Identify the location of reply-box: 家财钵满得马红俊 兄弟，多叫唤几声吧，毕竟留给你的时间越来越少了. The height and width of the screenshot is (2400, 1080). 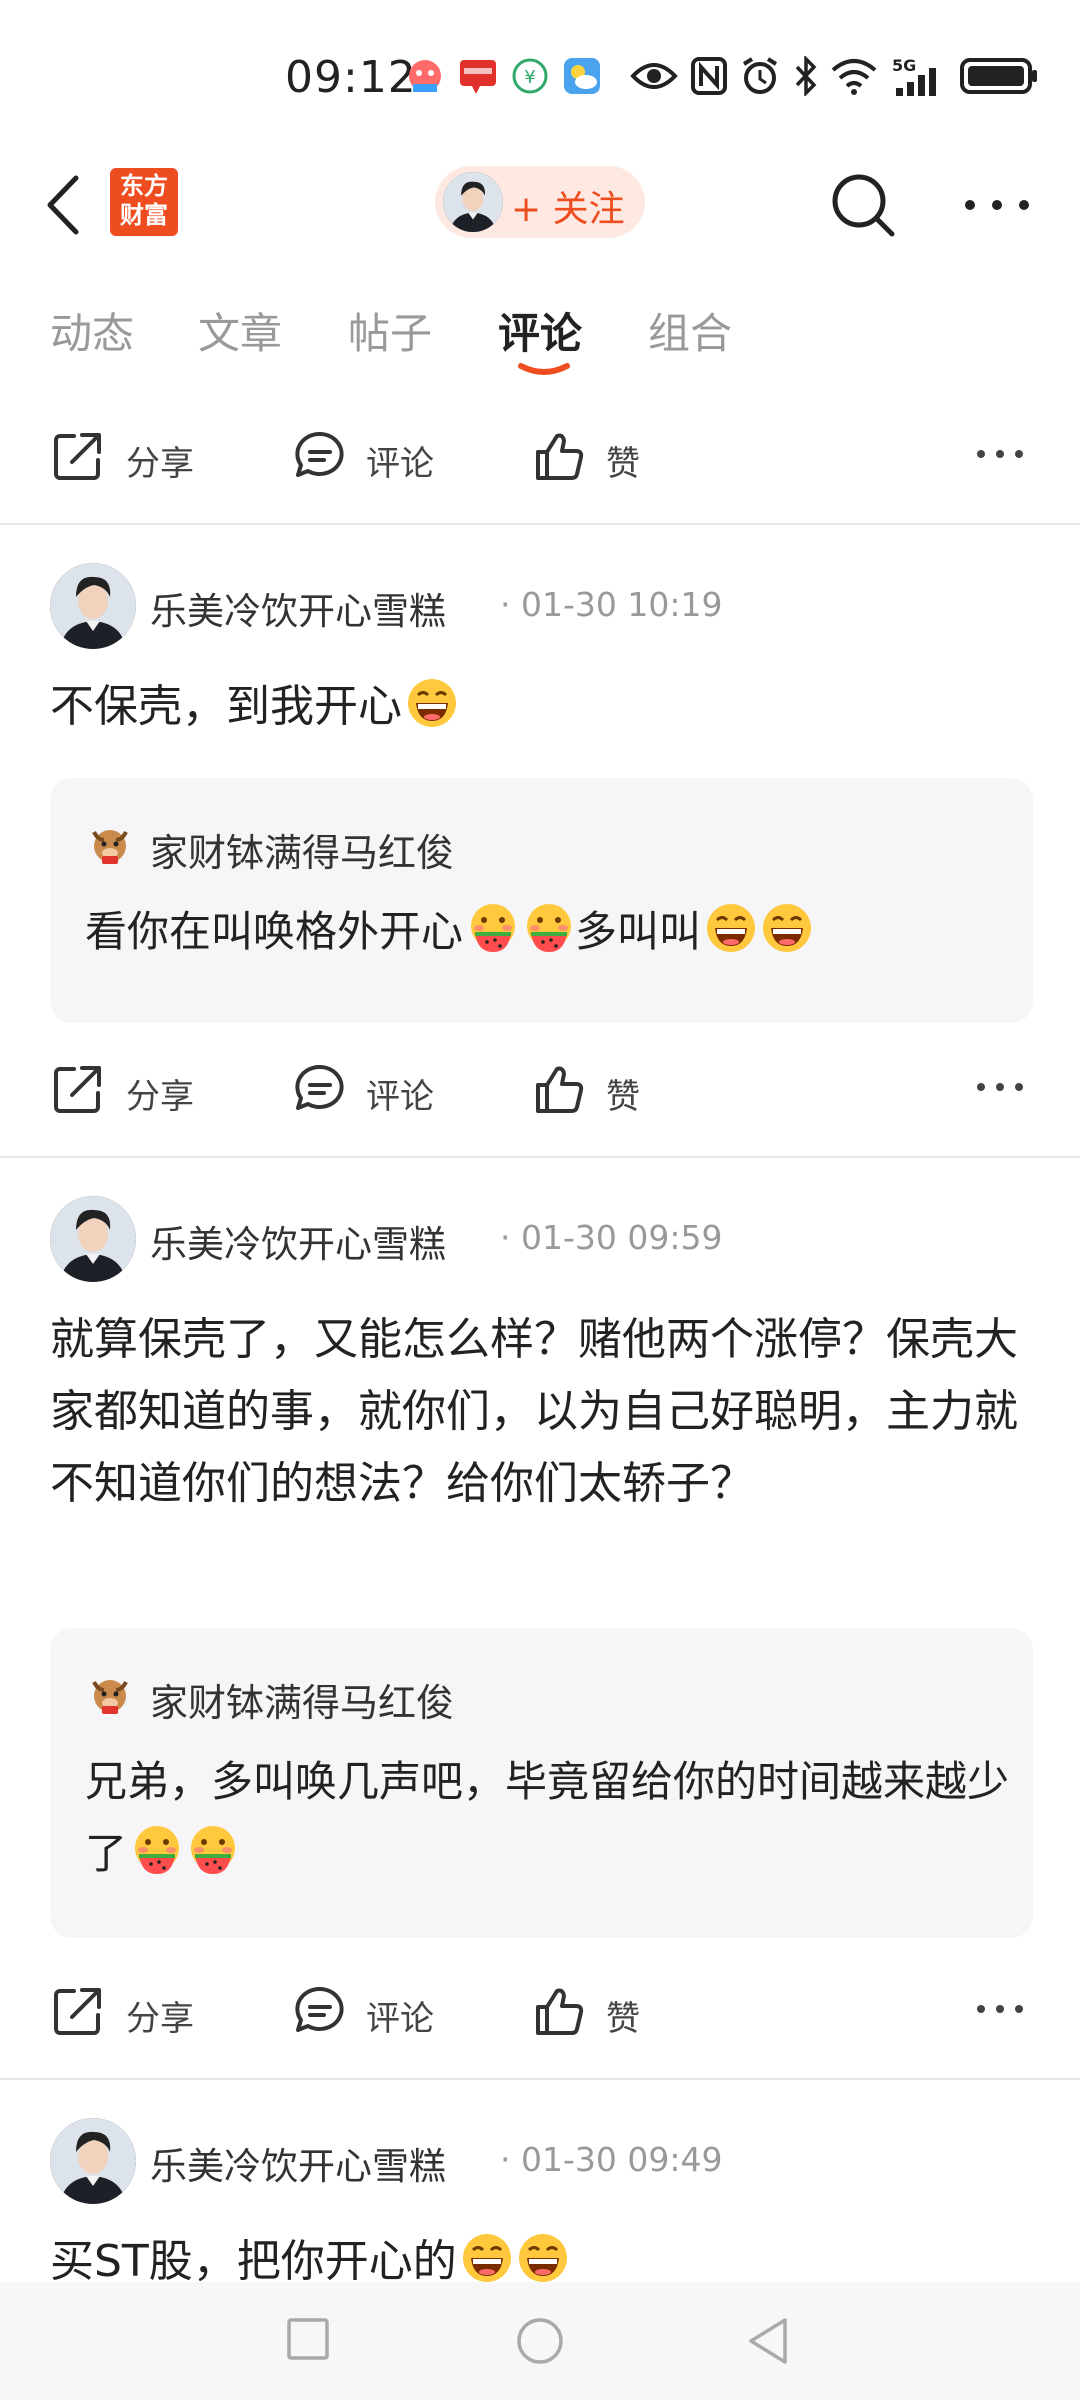
(541, 1783).